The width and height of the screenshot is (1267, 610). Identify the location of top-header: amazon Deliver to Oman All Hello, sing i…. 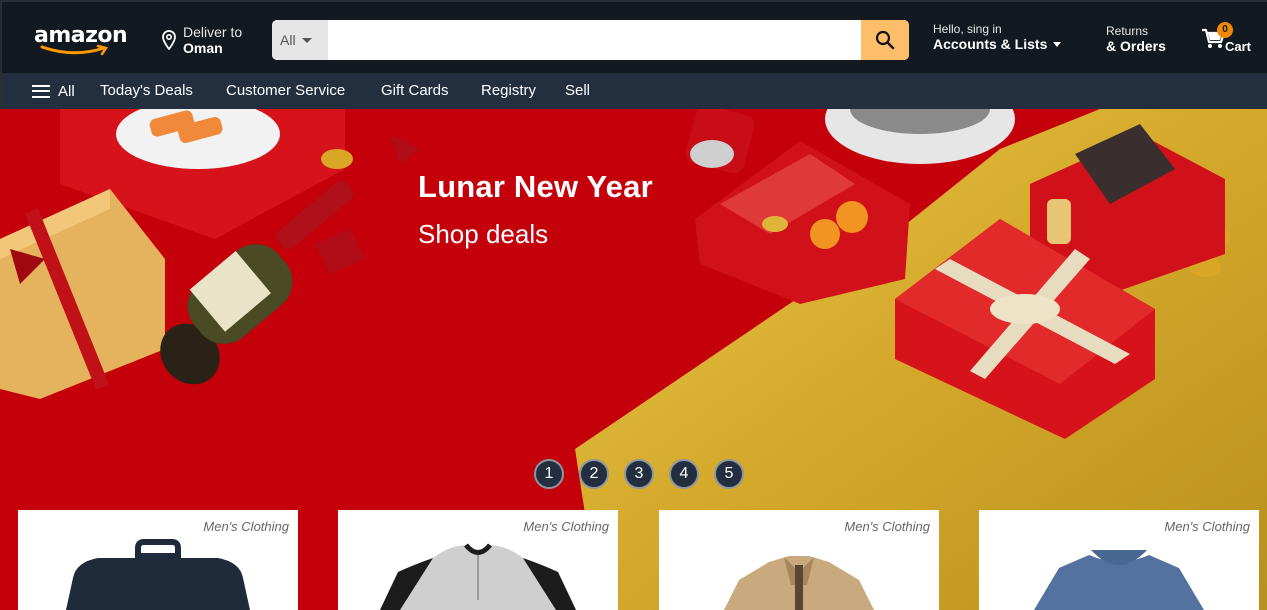
(633, 36).